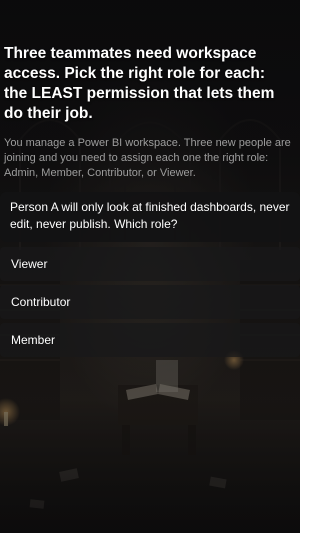 Image resolution: width=320 pixels, height=533 pixels. I want to click on option-contributor-button: Contributor, so click(150, 302).